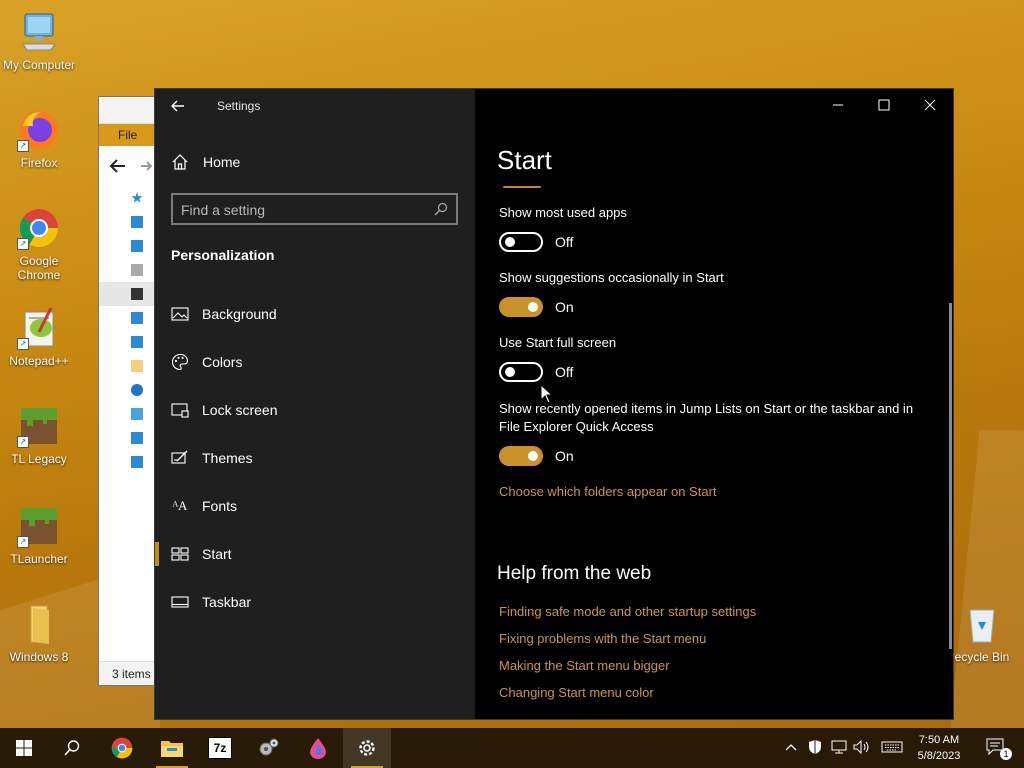 Image resolution: width=1024 pixels, height=768 pixels. I want to click on taskbar-tool, so click(269, 748).